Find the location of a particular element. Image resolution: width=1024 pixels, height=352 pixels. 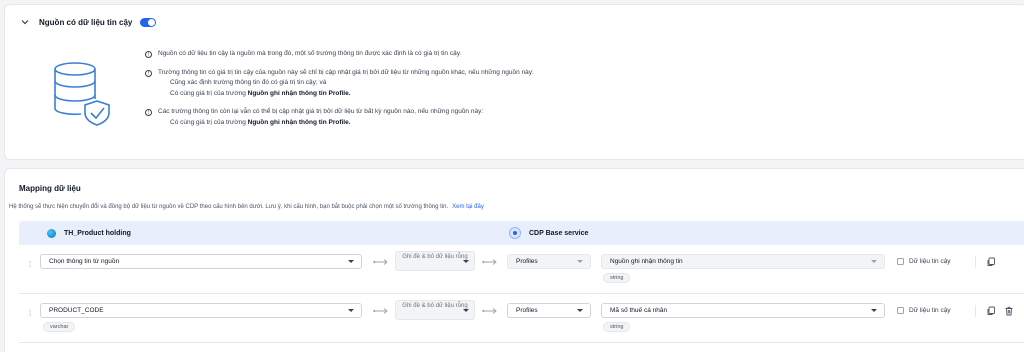

mapping-title: Mapping dữ liệu is located at coordinates (50, 188).